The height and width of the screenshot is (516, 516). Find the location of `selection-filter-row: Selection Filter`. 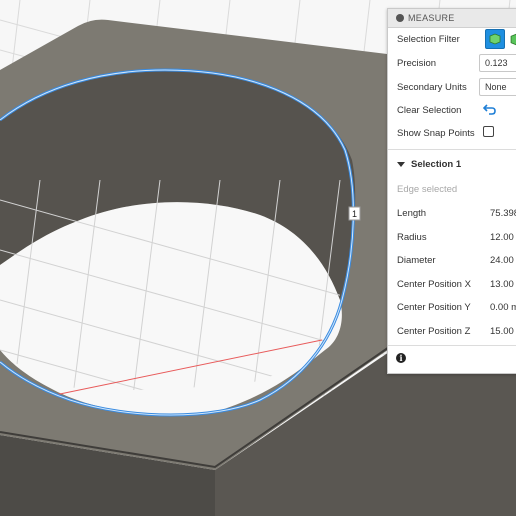

selection-filter-row: Selection Filter is located at coordinates (456, 39).